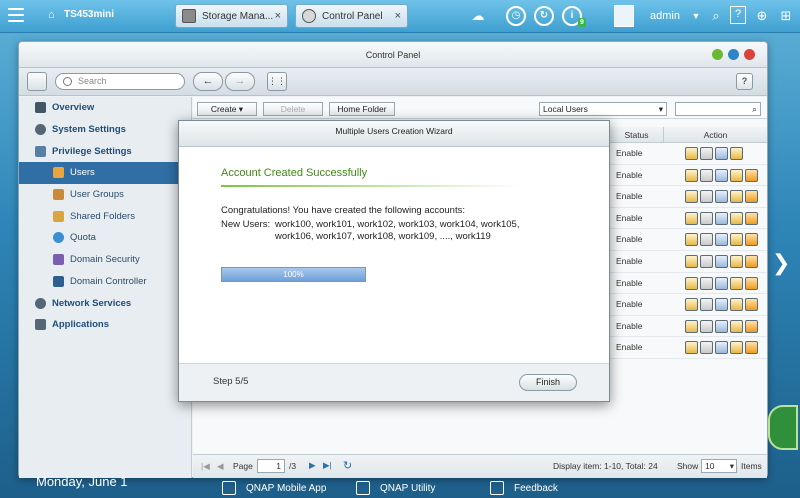  I want to click on page-size-select: 10 ▾, so click(719, 466).